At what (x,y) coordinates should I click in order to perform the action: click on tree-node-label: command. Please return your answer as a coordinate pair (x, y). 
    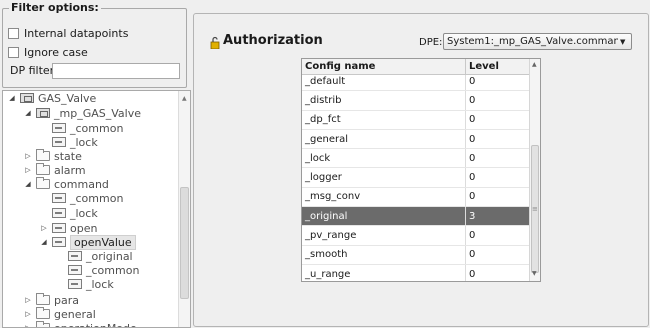
    Looking at the image, I should click on (81, 184).